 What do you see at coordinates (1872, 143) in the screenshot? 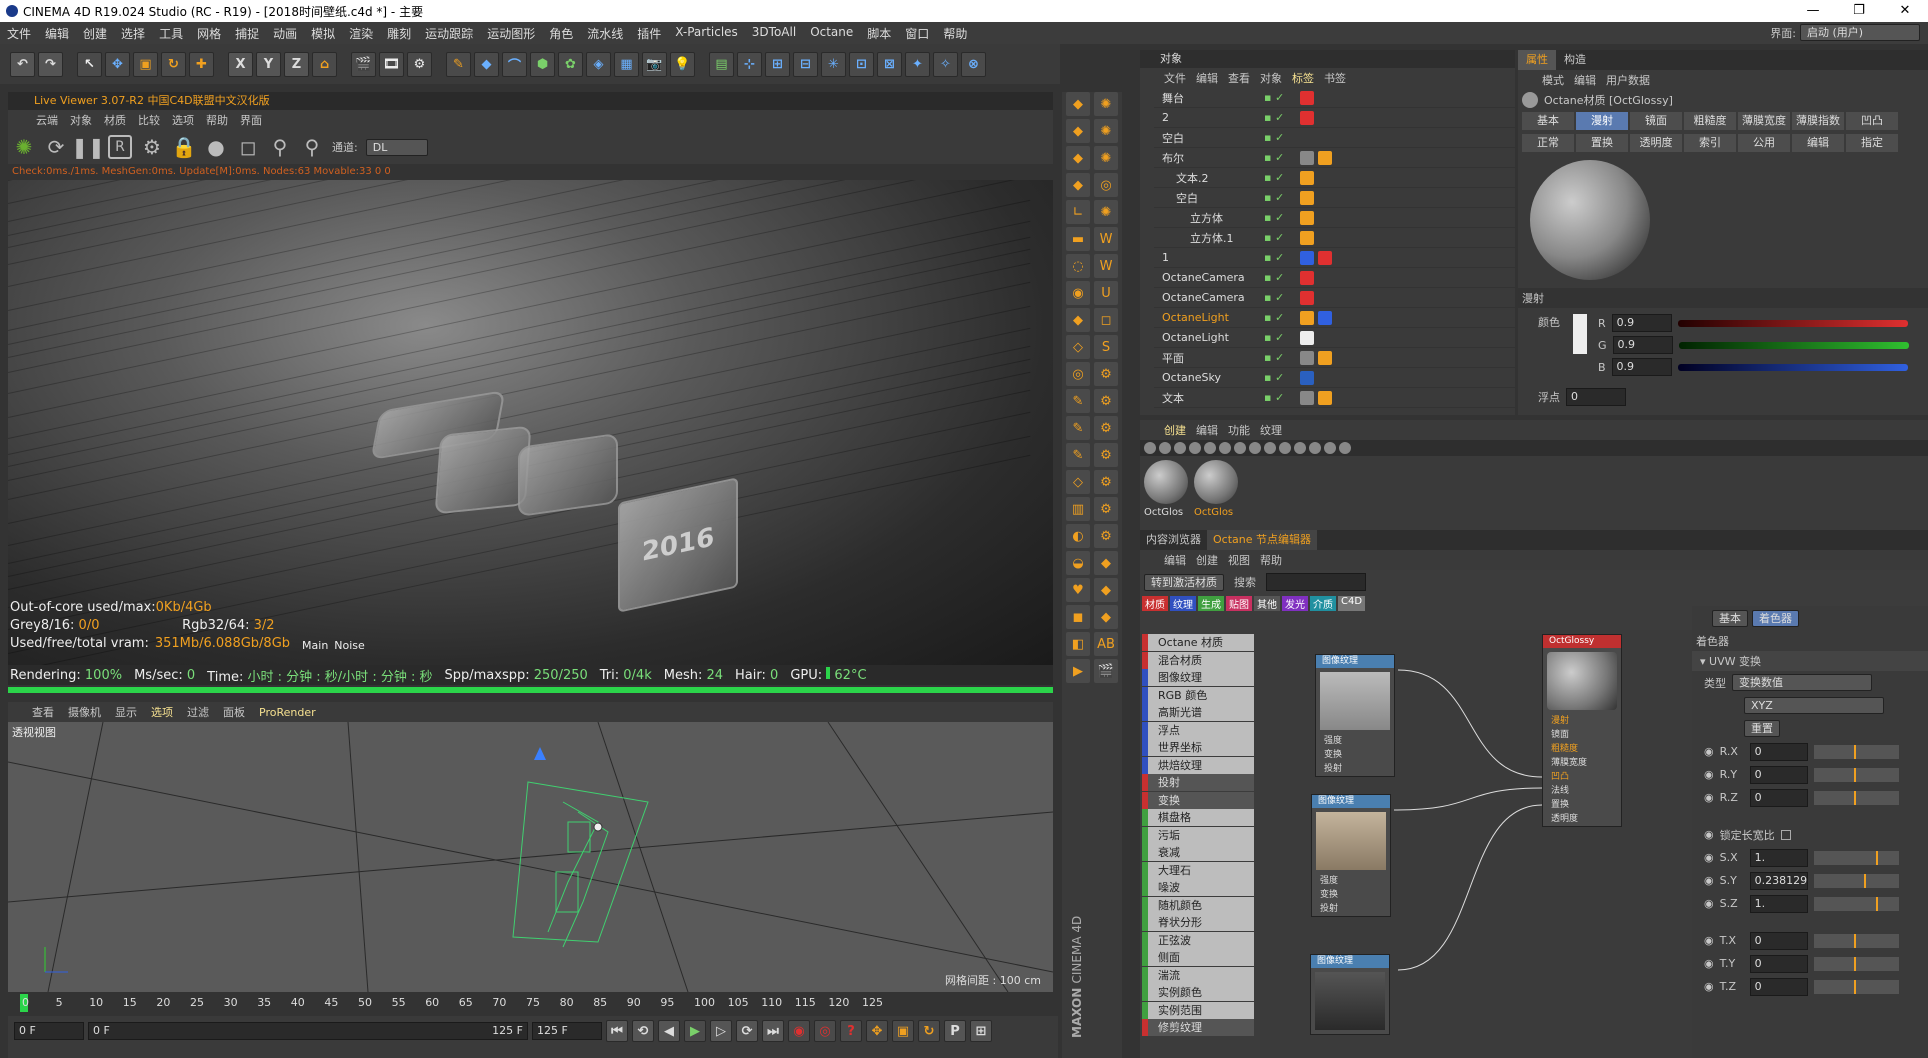
I see `channel-button: 指定` at bounding box center [1872, 143].